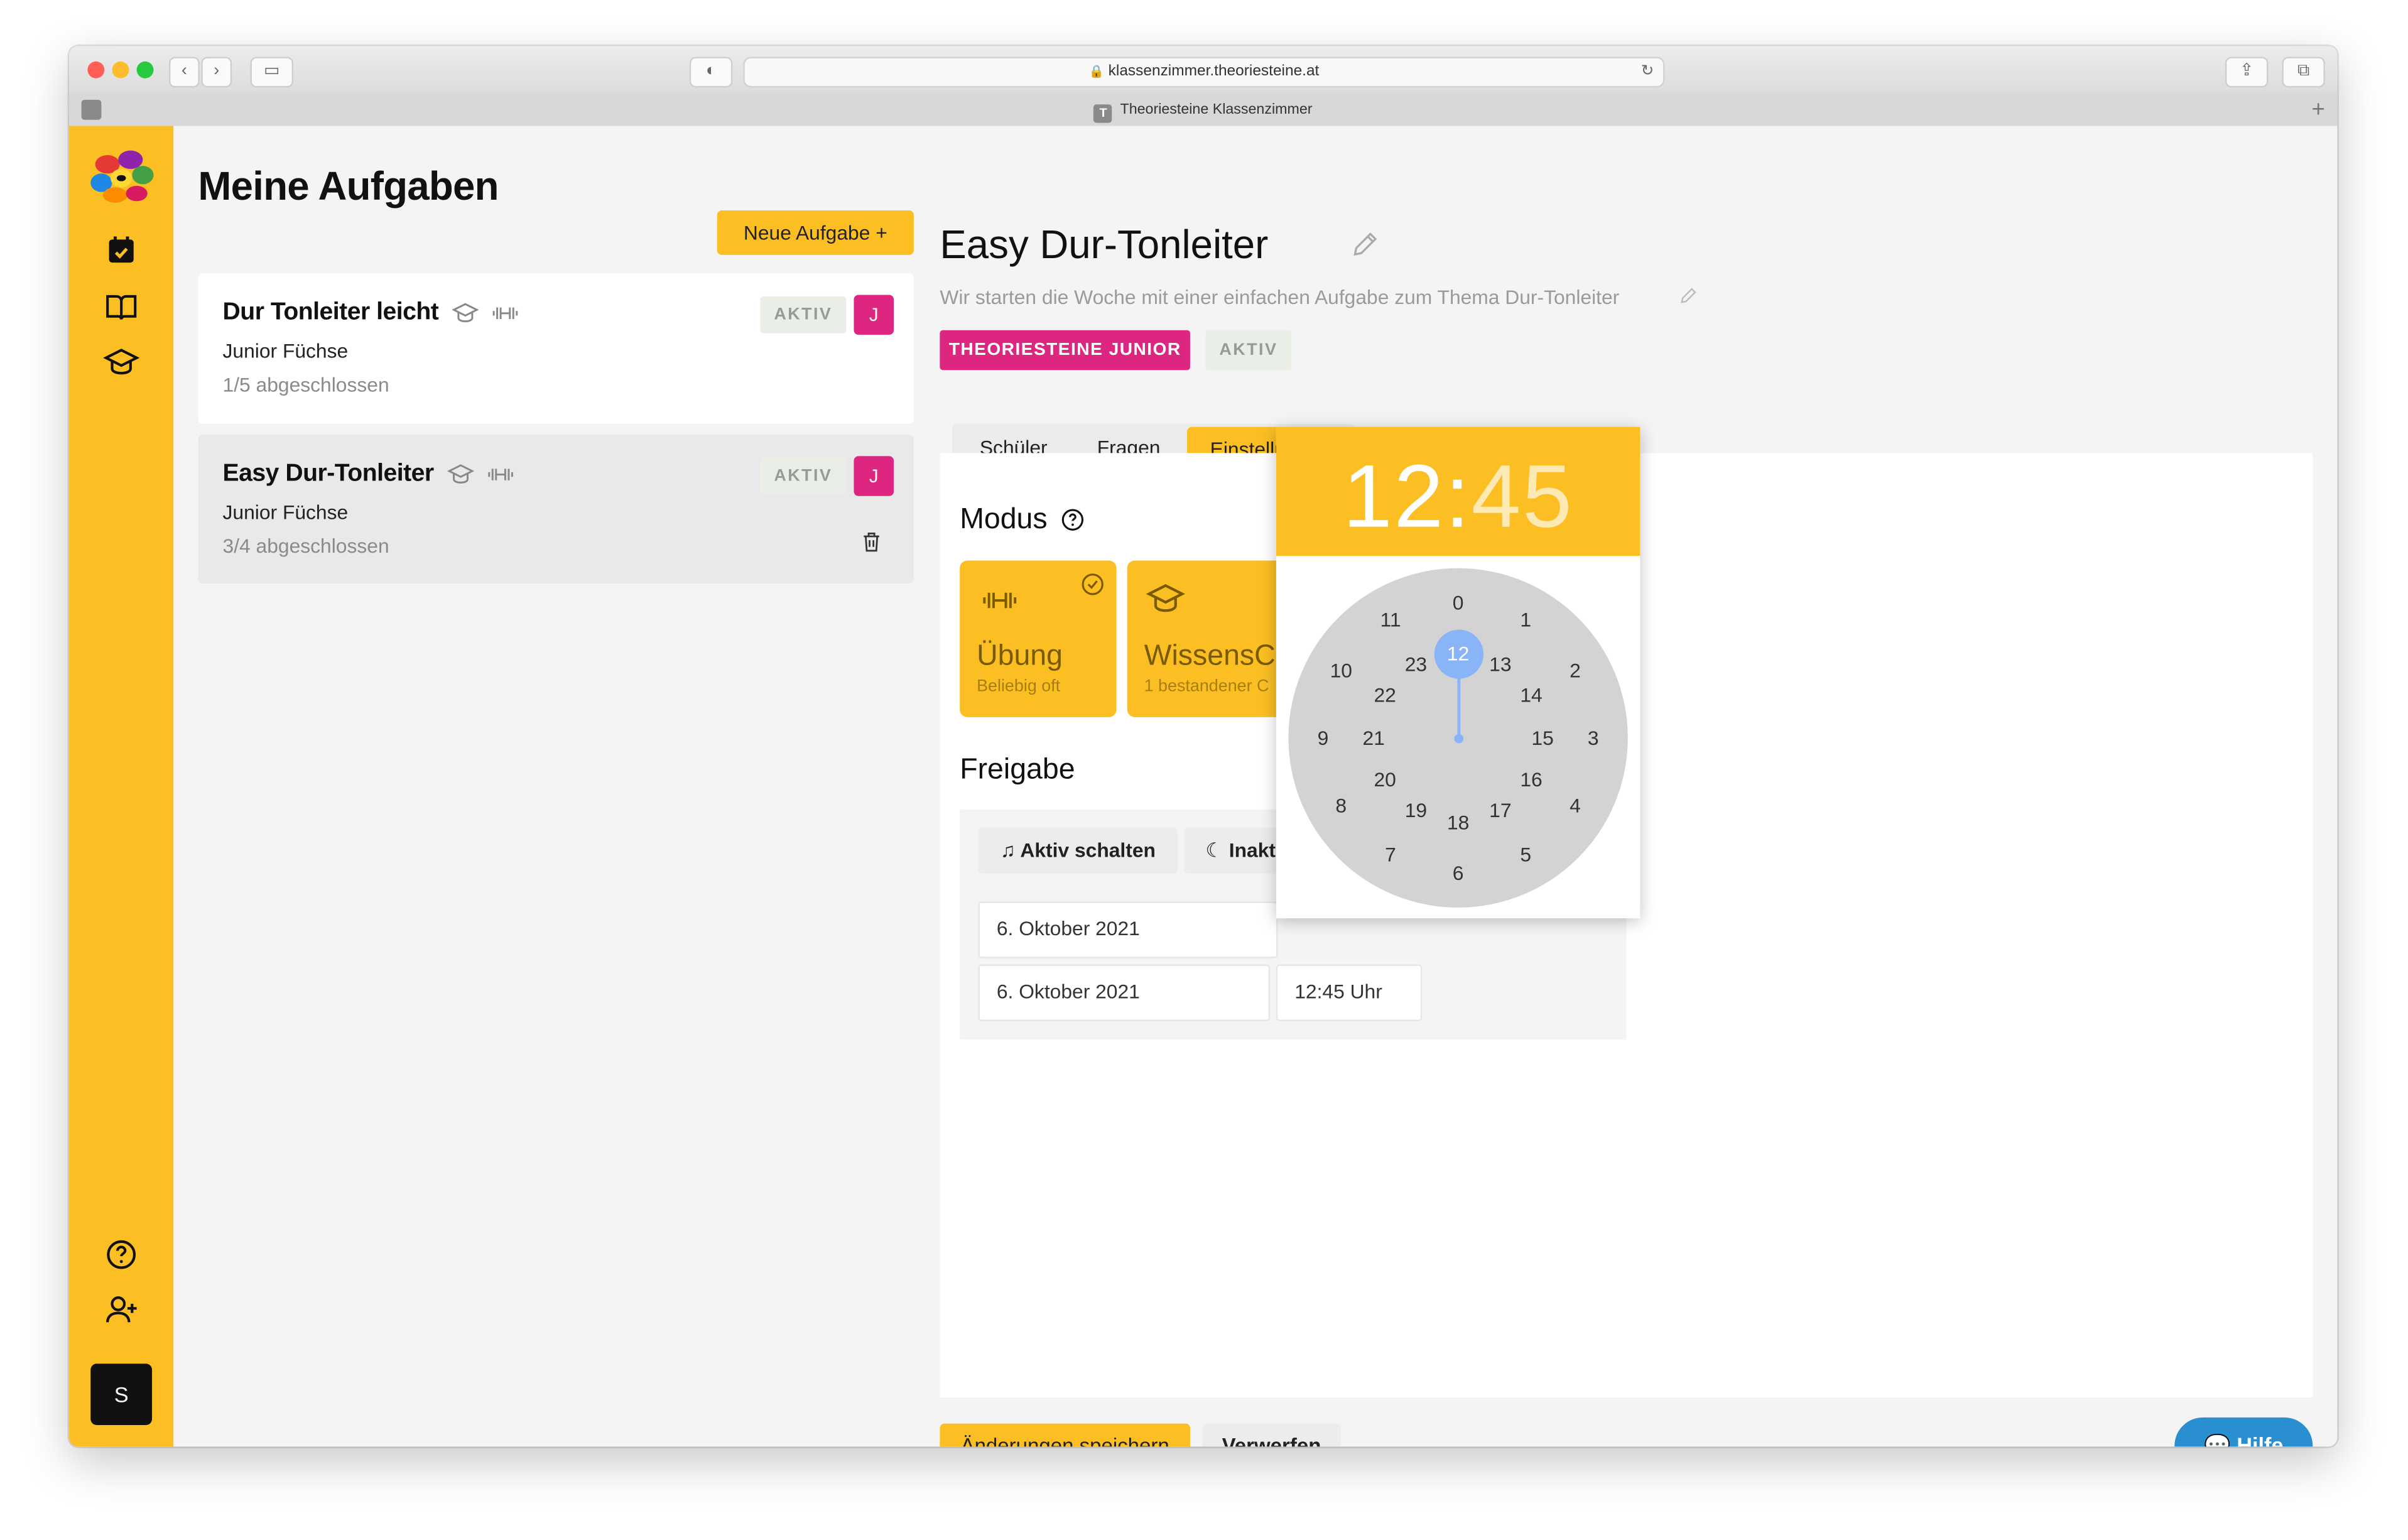  I want to click on url-text: klassenzimmer.theoriesteine.at, so click(1214, 71).